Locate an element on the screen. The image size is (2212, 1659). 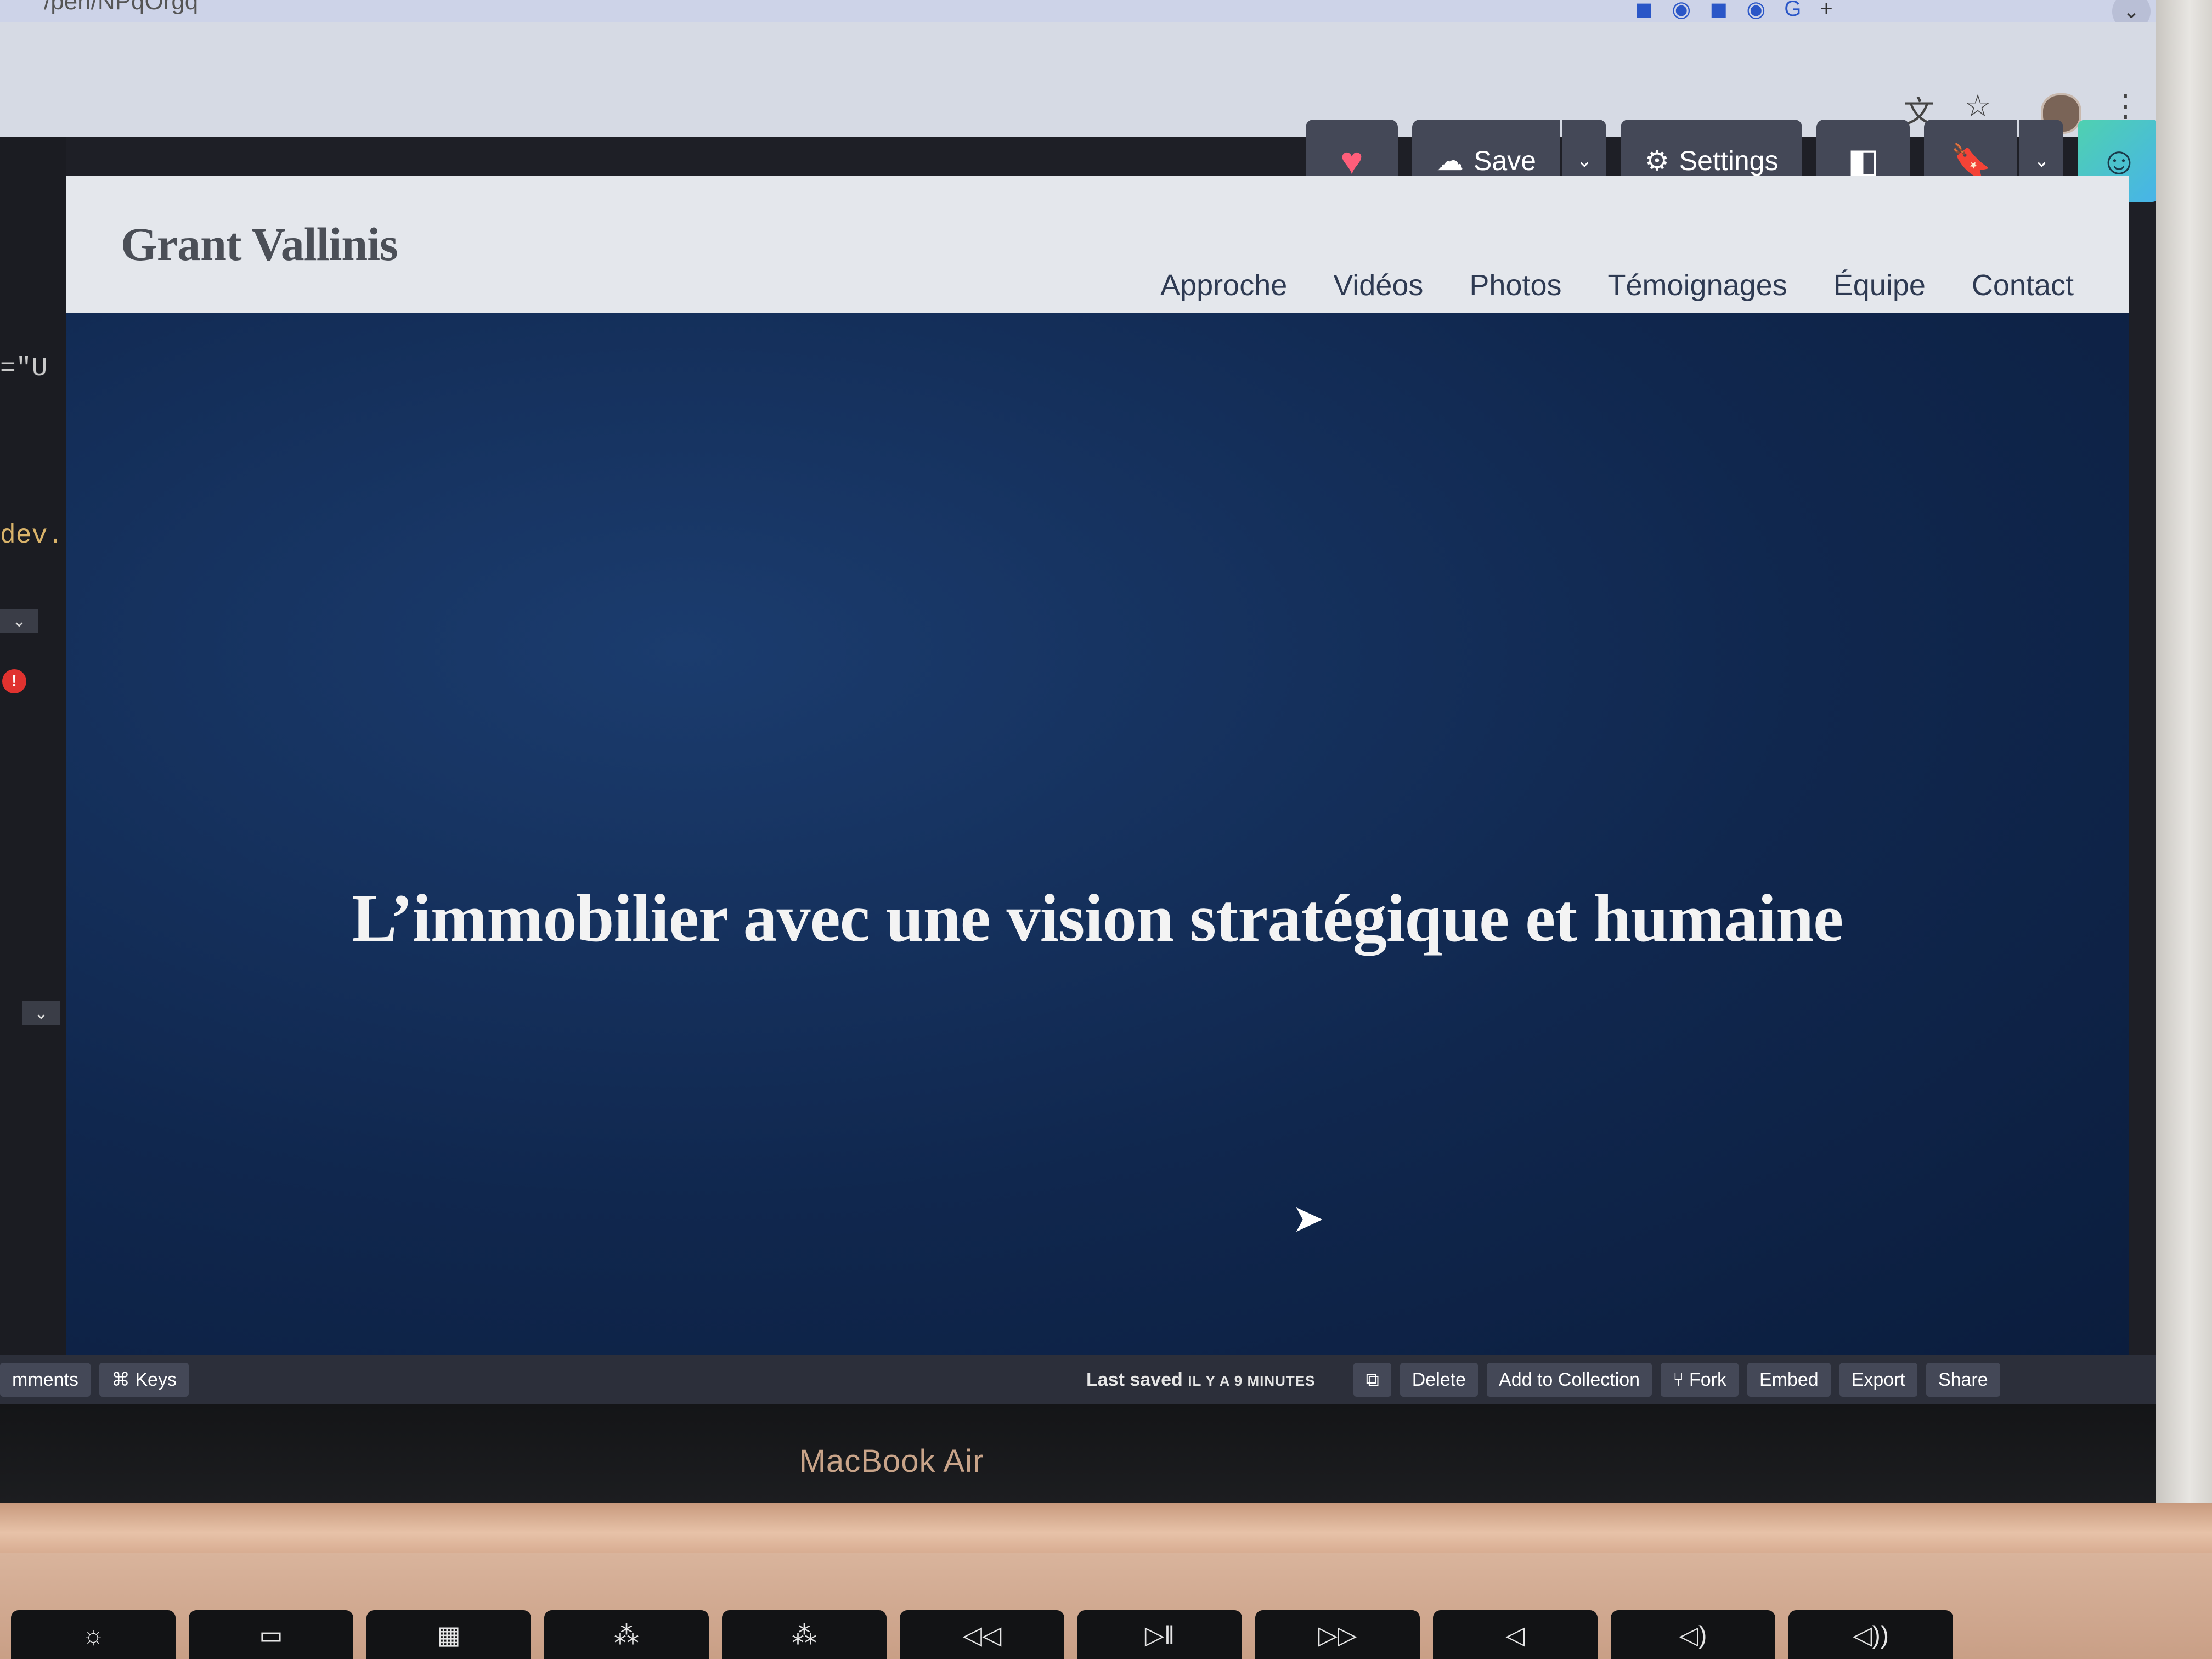
code-fragment: ="U is located at coordinates (24, 368).